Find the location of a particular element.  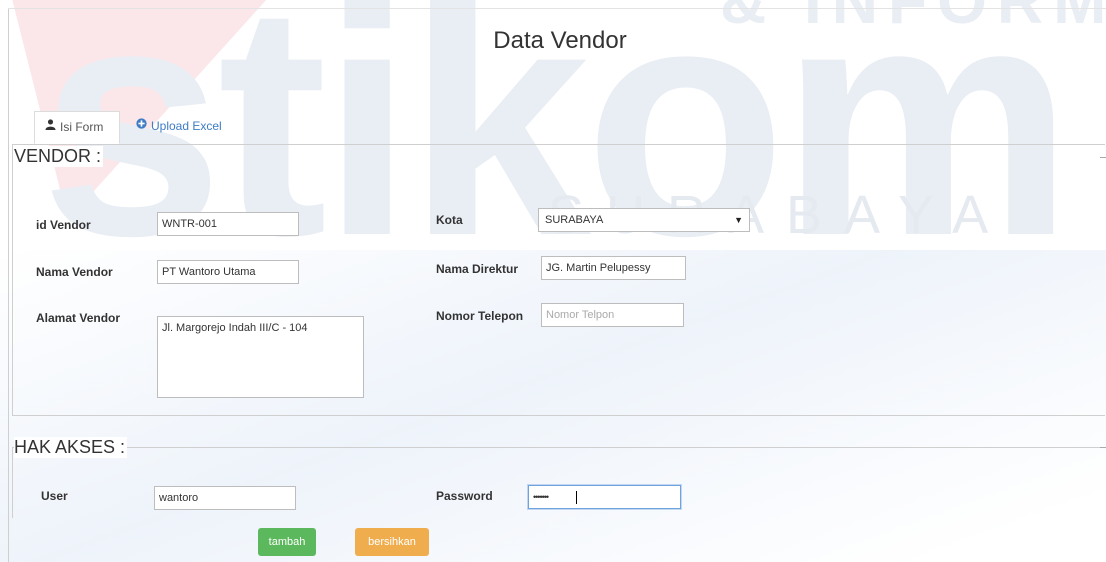

text-caret is located at coordinates (576, 497).